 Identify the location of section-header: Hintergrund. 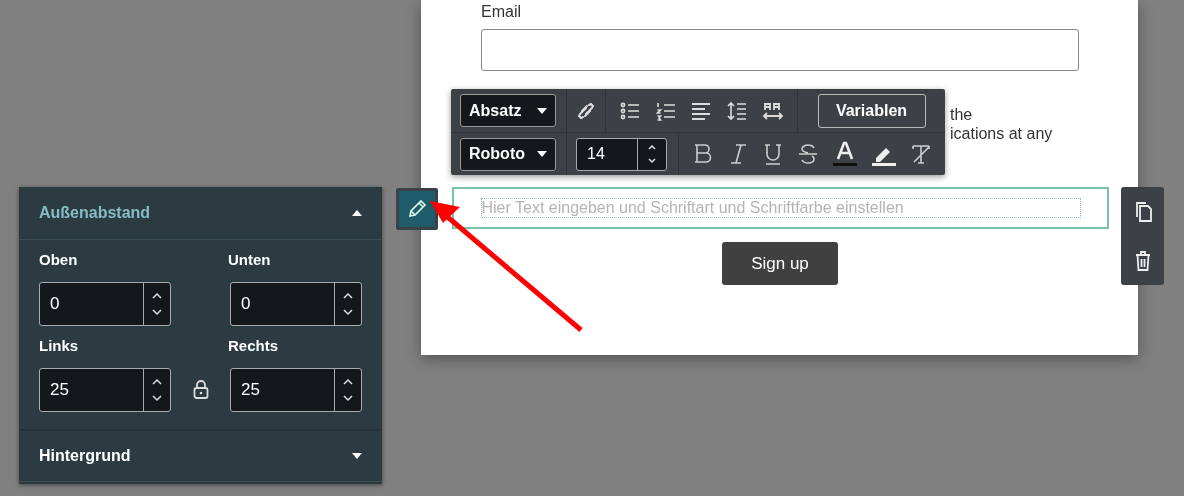
(200, 455).